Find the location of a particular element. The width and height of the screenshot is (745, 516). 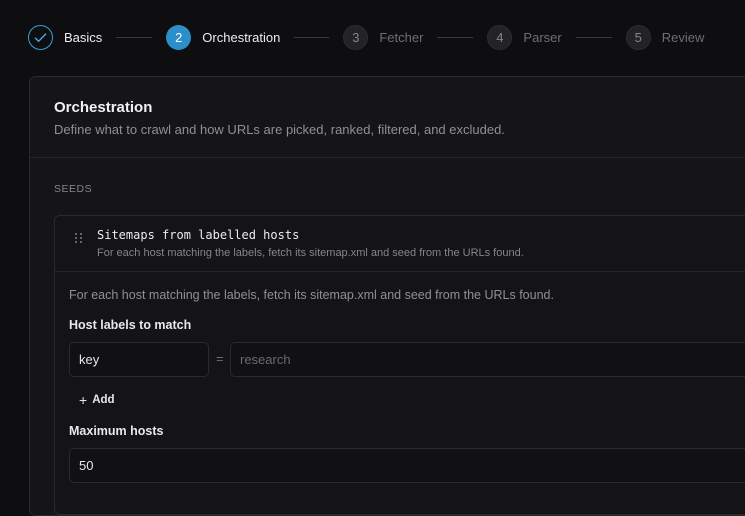

step-basics: Basics is located at coordinates (65, 37).